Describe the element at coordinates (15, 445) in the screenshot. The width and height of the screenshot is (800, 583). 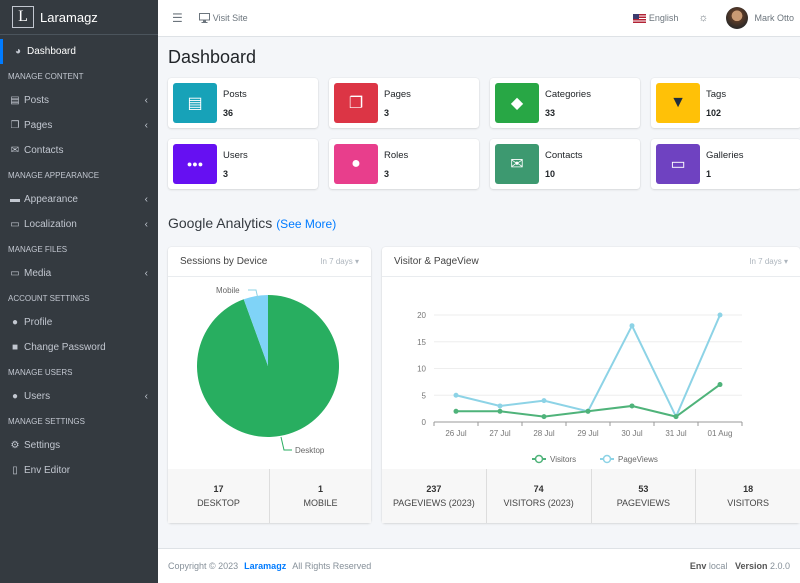
I see `cogs-icon: ⚙` at that location.